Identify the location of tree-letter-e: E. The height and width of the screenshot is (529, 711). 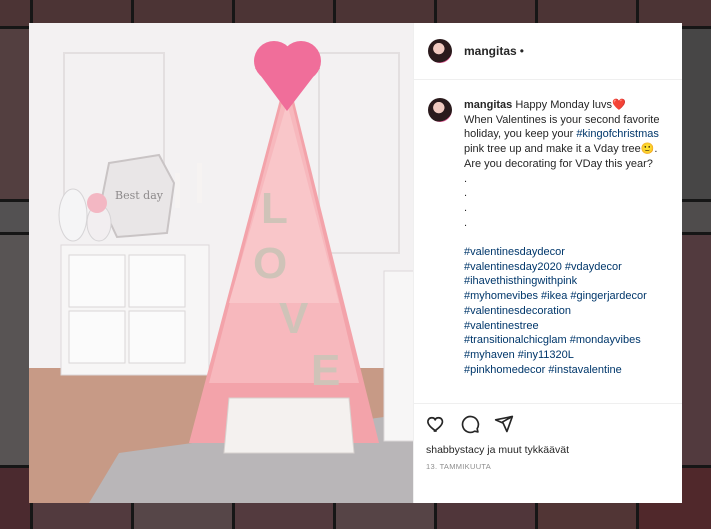
(325, 370).